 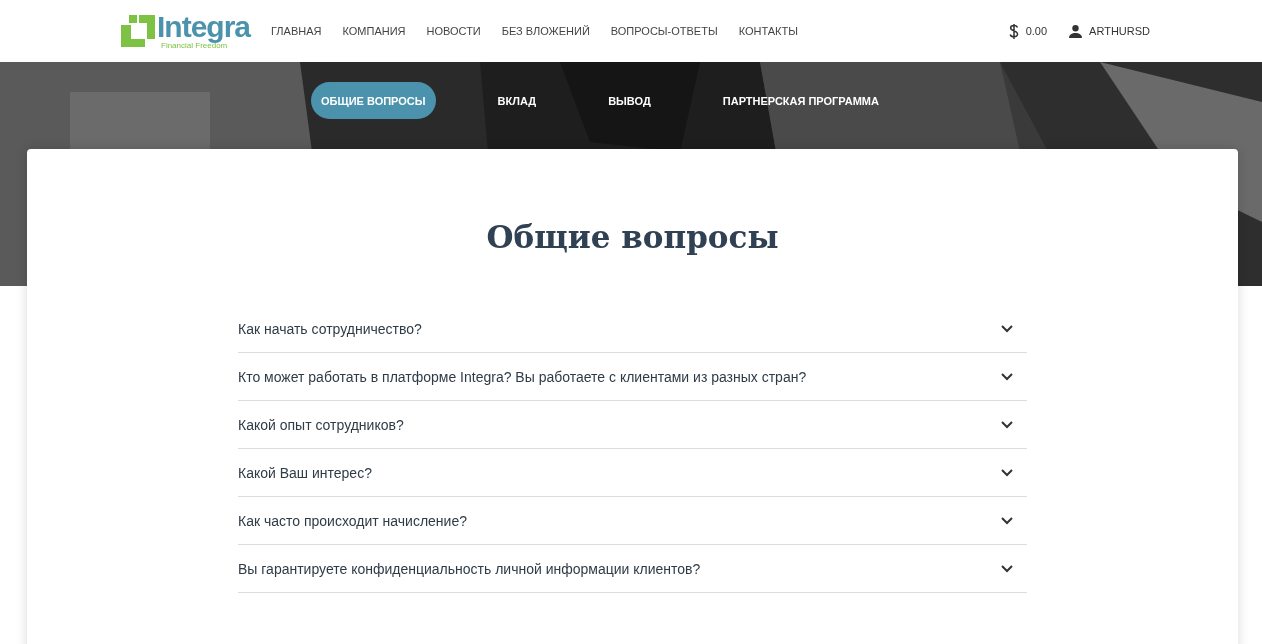 What do you see at coordinates (374, 31) in the screenshot?
I see `nav-link: КОМПАНИЯ` at bounding box center [374, 31].